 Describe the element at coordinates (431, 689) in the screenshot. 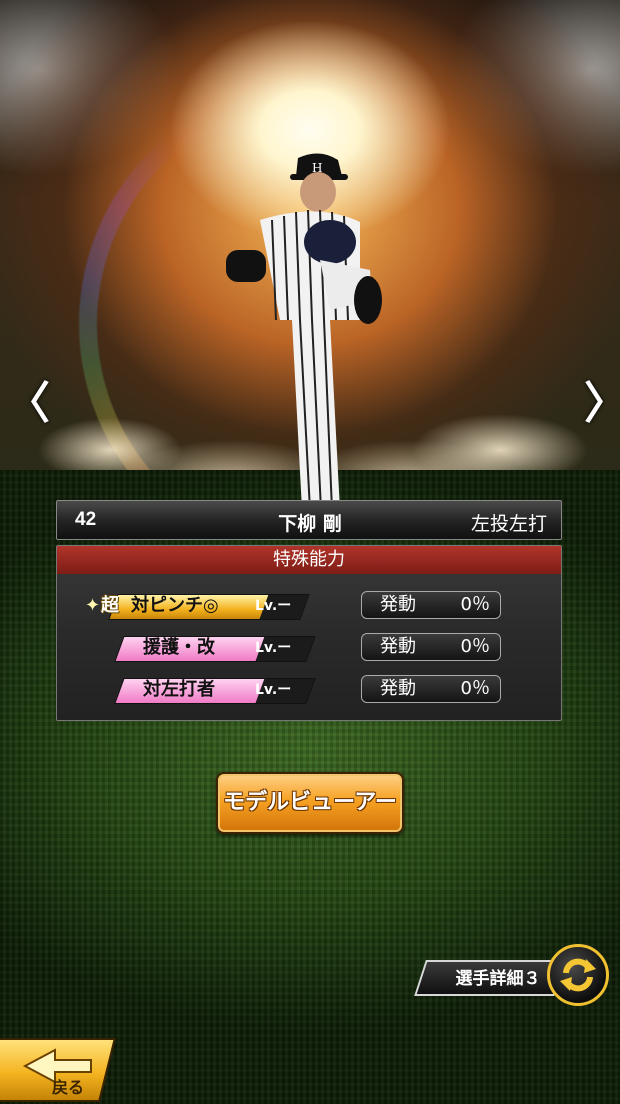

I see `skill-activation-3: 発動 0％` at that location.